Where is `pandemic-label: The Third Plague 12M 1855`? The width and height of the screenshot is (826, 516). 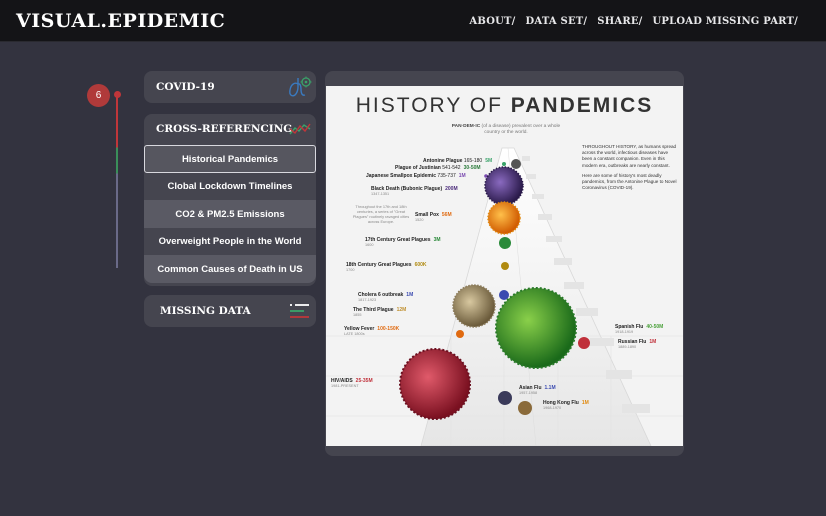
pandemic-label: The Third Plague 12M 1855 is located at coordinates (380, 312).